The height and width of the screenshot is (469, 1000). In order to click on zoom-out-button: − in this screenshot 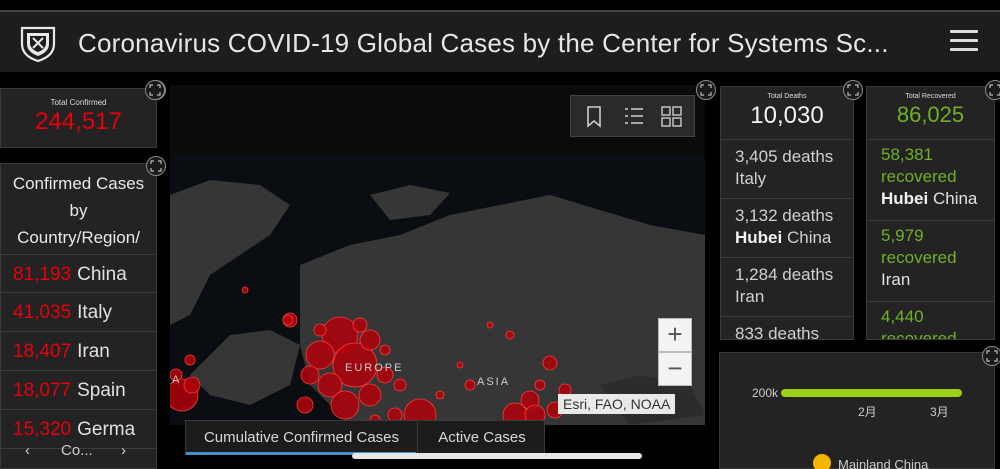, I will do `click(675, 369)`.